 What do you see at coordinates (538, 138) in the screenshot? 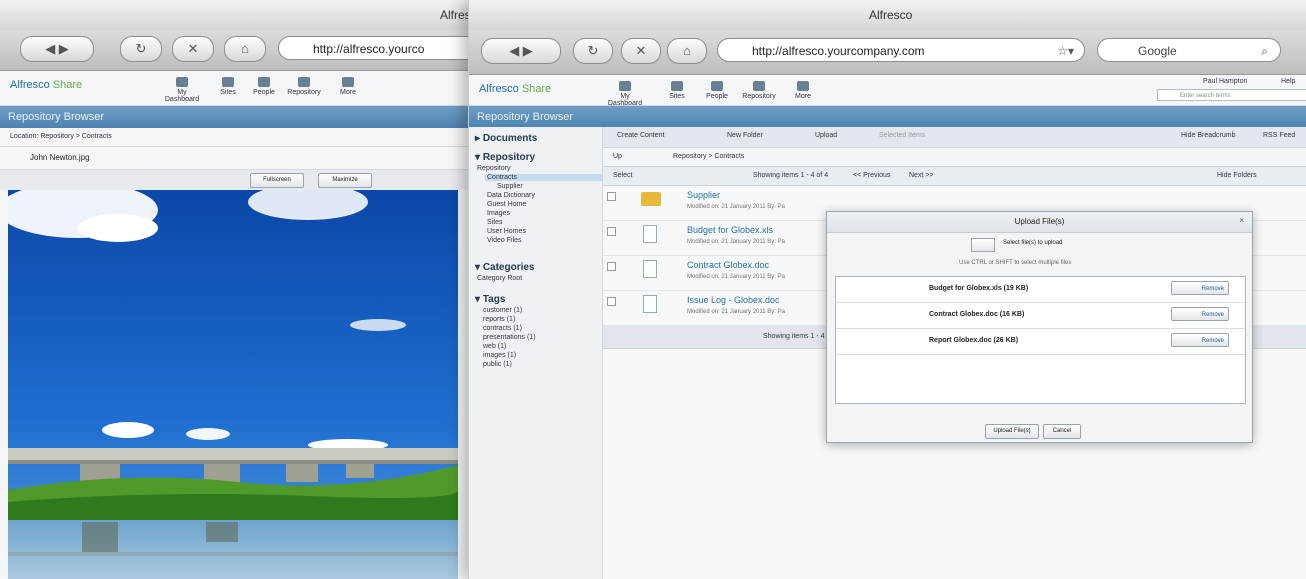
I see `documents-heading: ▸ Documents` at bounding box center [538, 138].